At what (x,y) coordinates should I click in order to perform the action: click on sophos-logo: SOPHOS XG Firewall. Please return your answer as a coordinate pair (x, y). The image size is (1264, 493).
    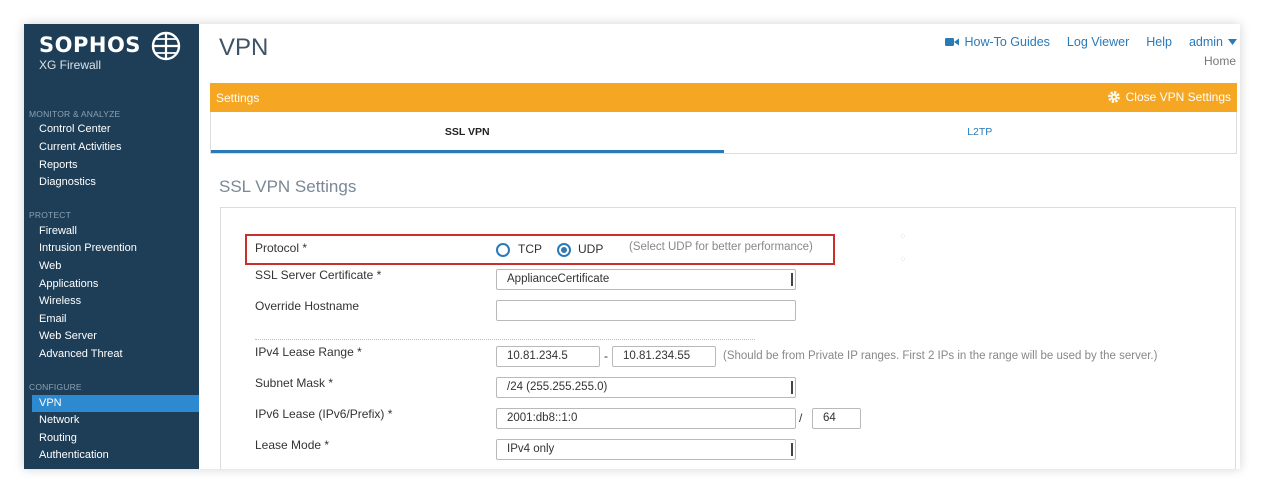
    Looking at the image, I should click on (90, 52).